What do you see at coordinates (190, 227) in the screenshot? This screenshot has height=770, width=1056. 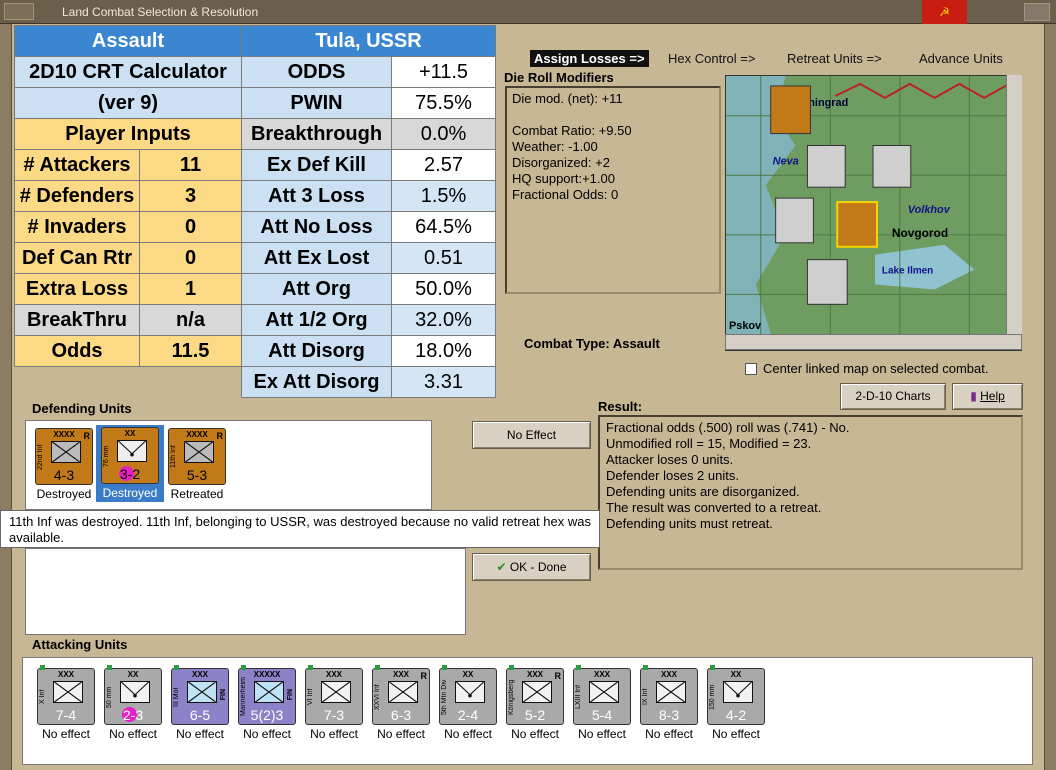 I see `calc-input-invaders: 0` at bounding box center [190, 227].